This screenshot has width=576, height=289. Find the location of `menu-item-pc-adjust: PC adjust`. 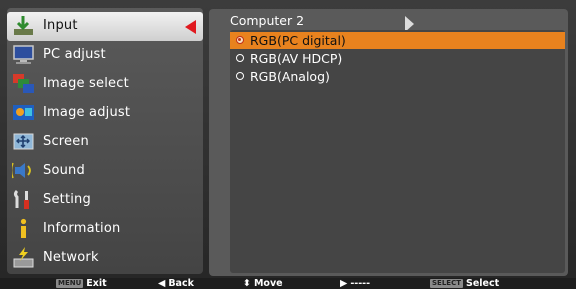

menu-item-pc-adjust: PC adjust is located at coordinates (105, 55).